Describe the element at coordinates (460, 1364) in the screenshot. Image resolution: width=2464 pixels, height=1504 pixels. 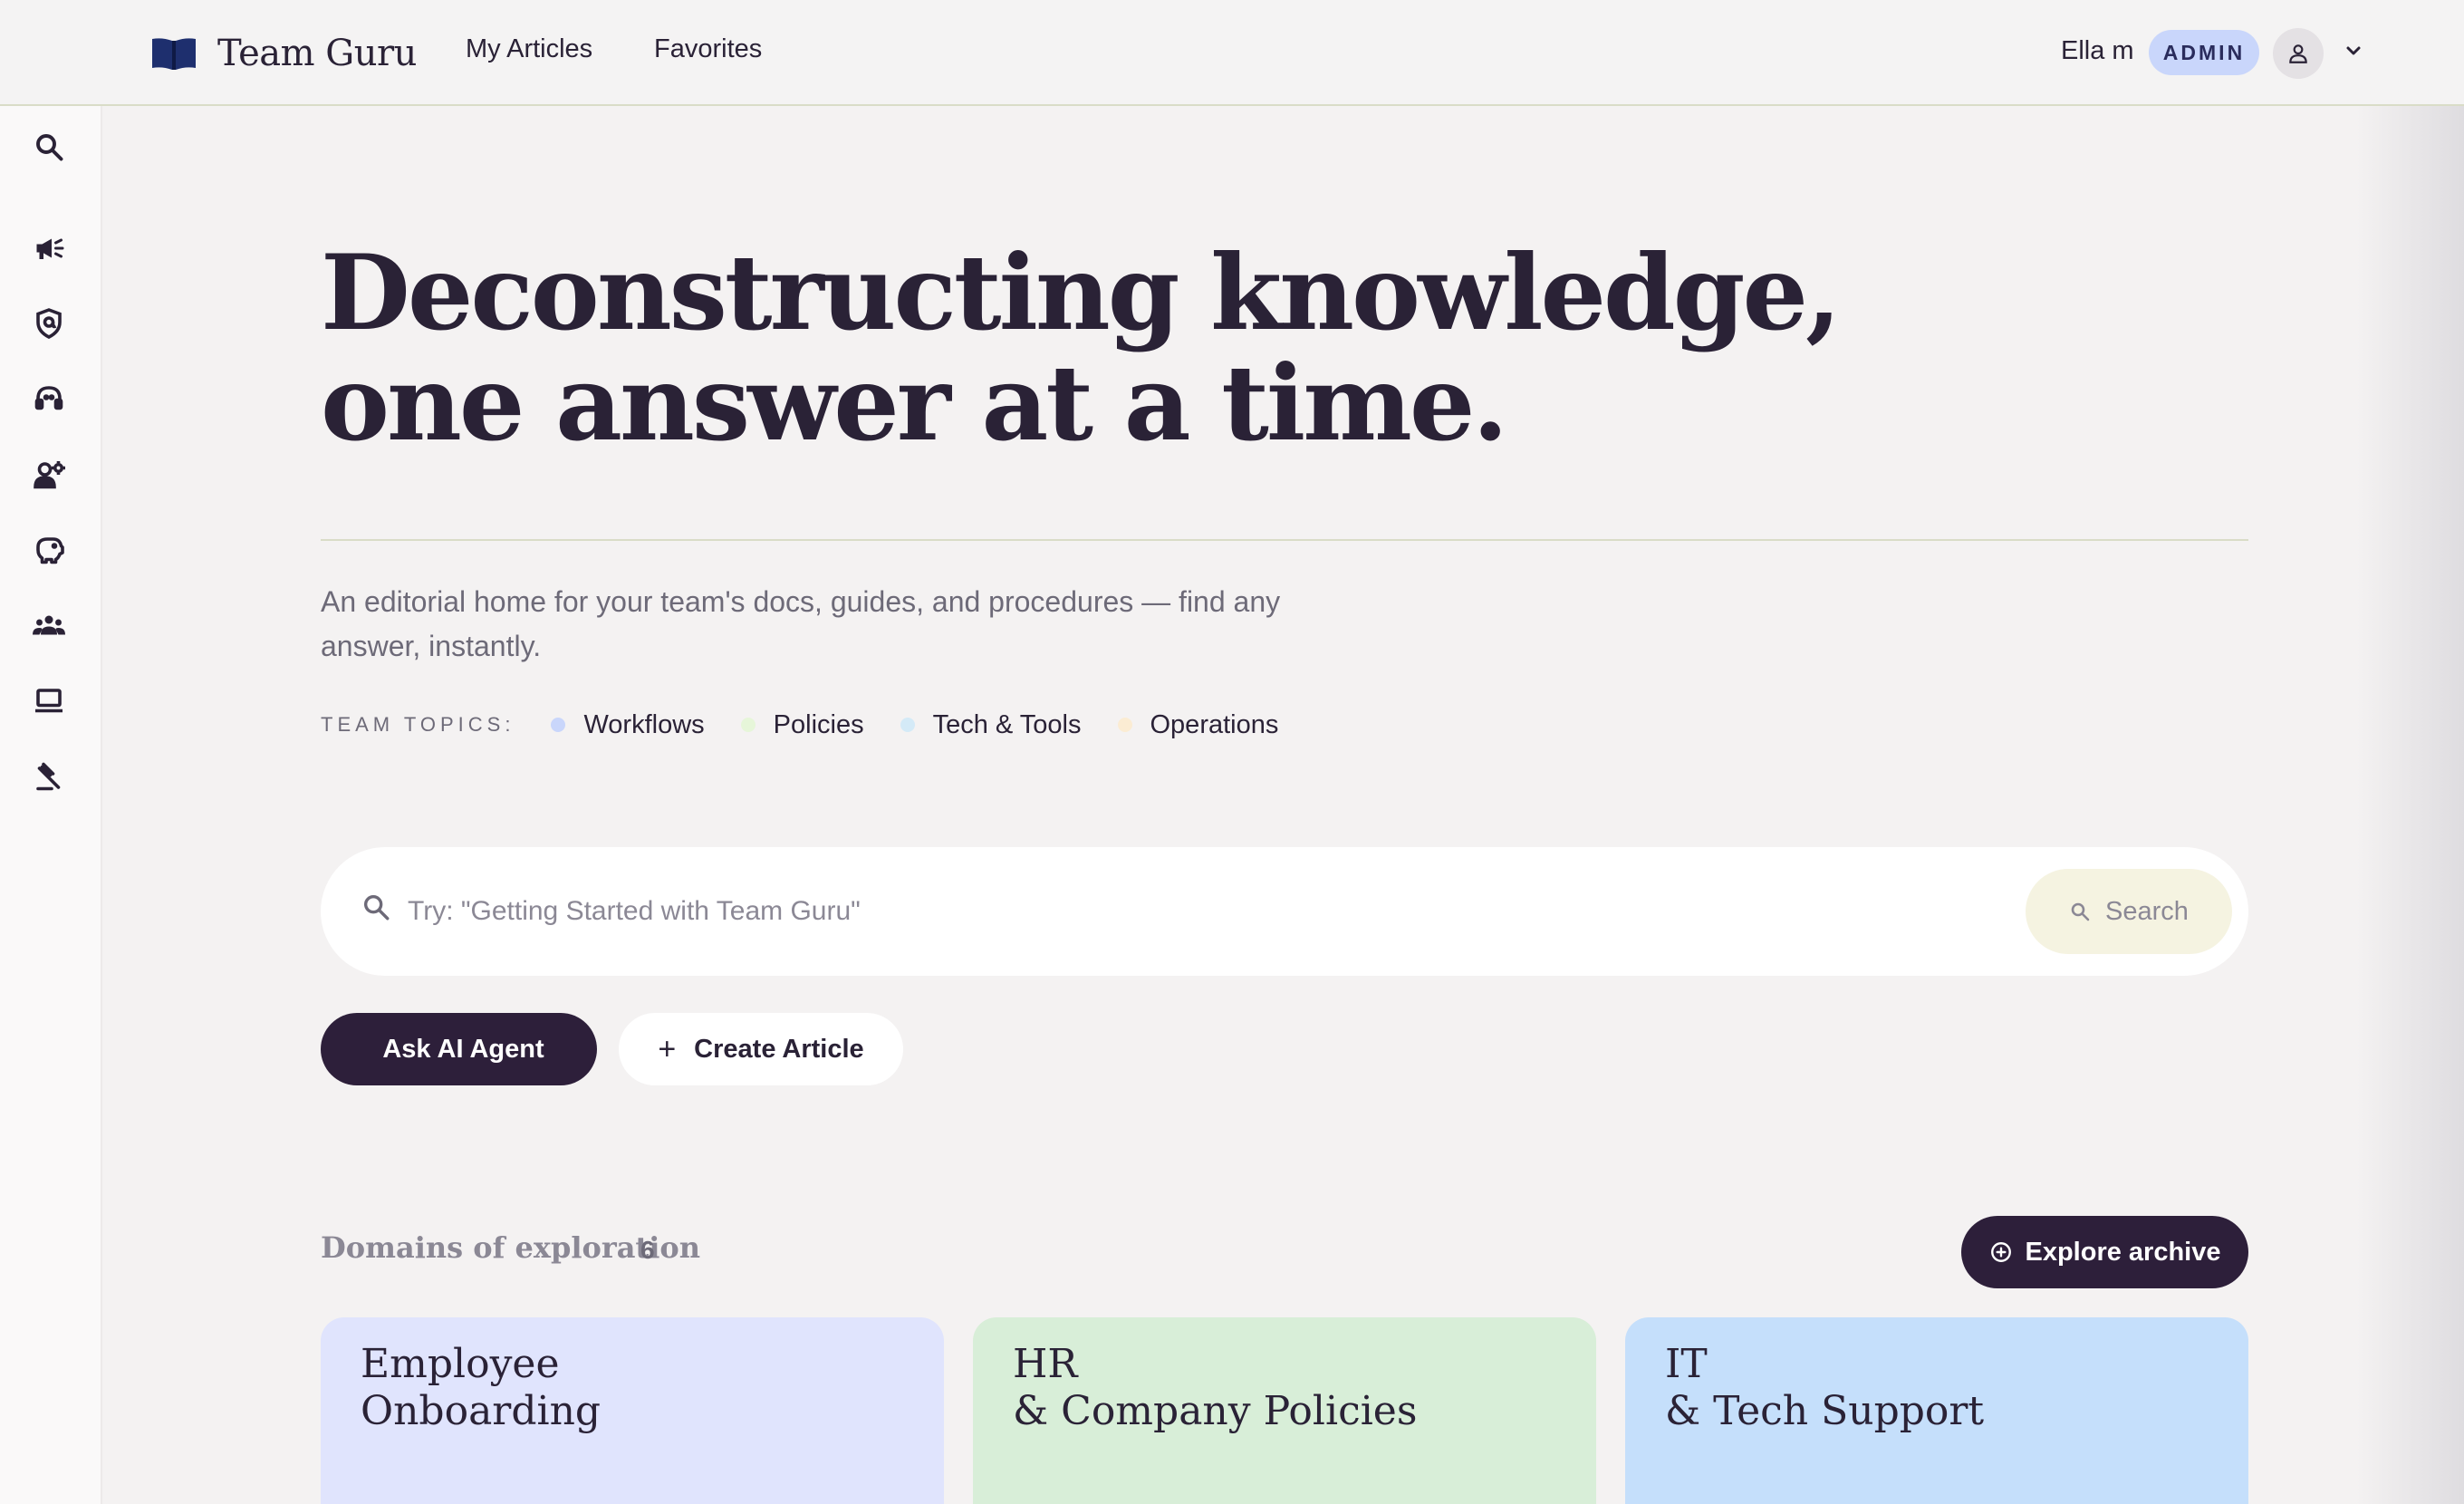
I see `card-title-line: Employee` at that location.